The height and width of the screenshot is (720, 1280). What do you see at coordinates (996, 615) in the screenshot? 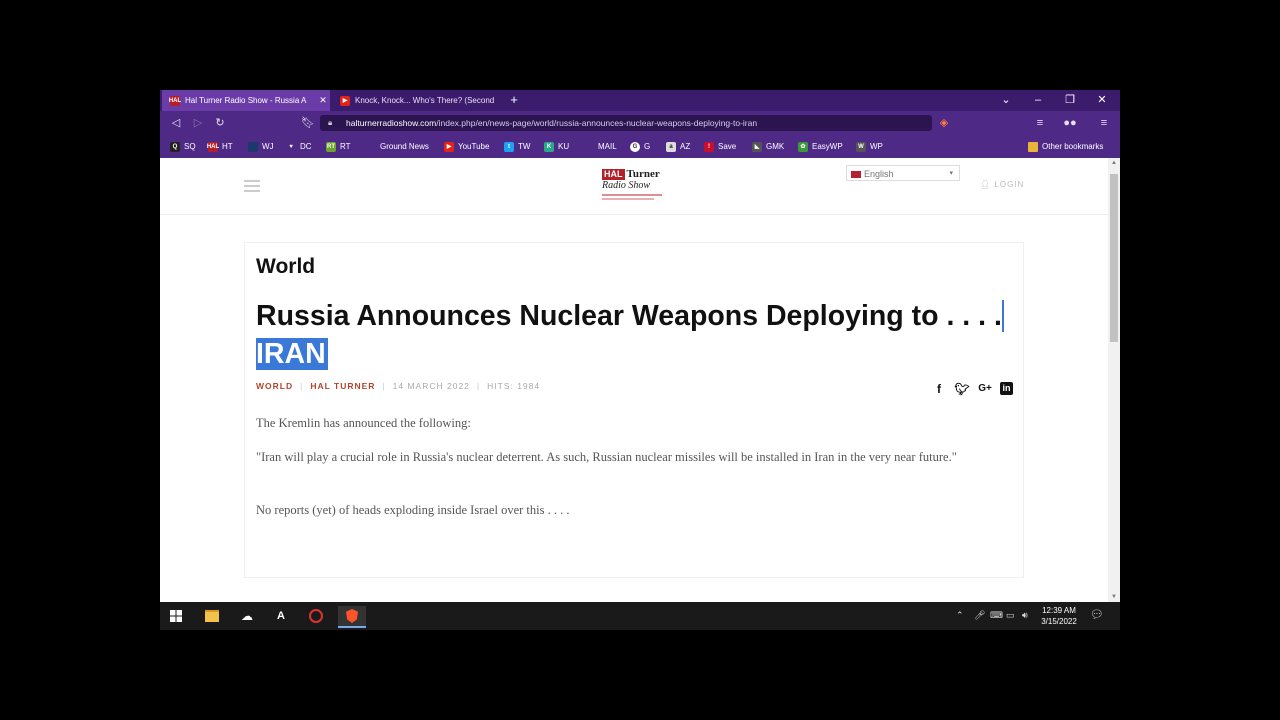
I see `keyboard-icon: ⌨︎` at bounding box center [996, 615].